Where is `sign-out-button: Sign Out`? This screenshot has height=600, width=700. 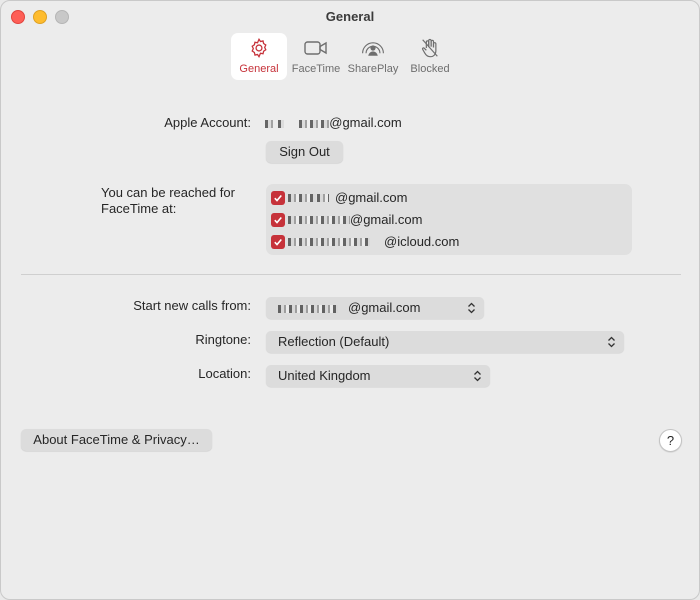
sign-out-button: Sign Out is located at coordinates (304, 152).